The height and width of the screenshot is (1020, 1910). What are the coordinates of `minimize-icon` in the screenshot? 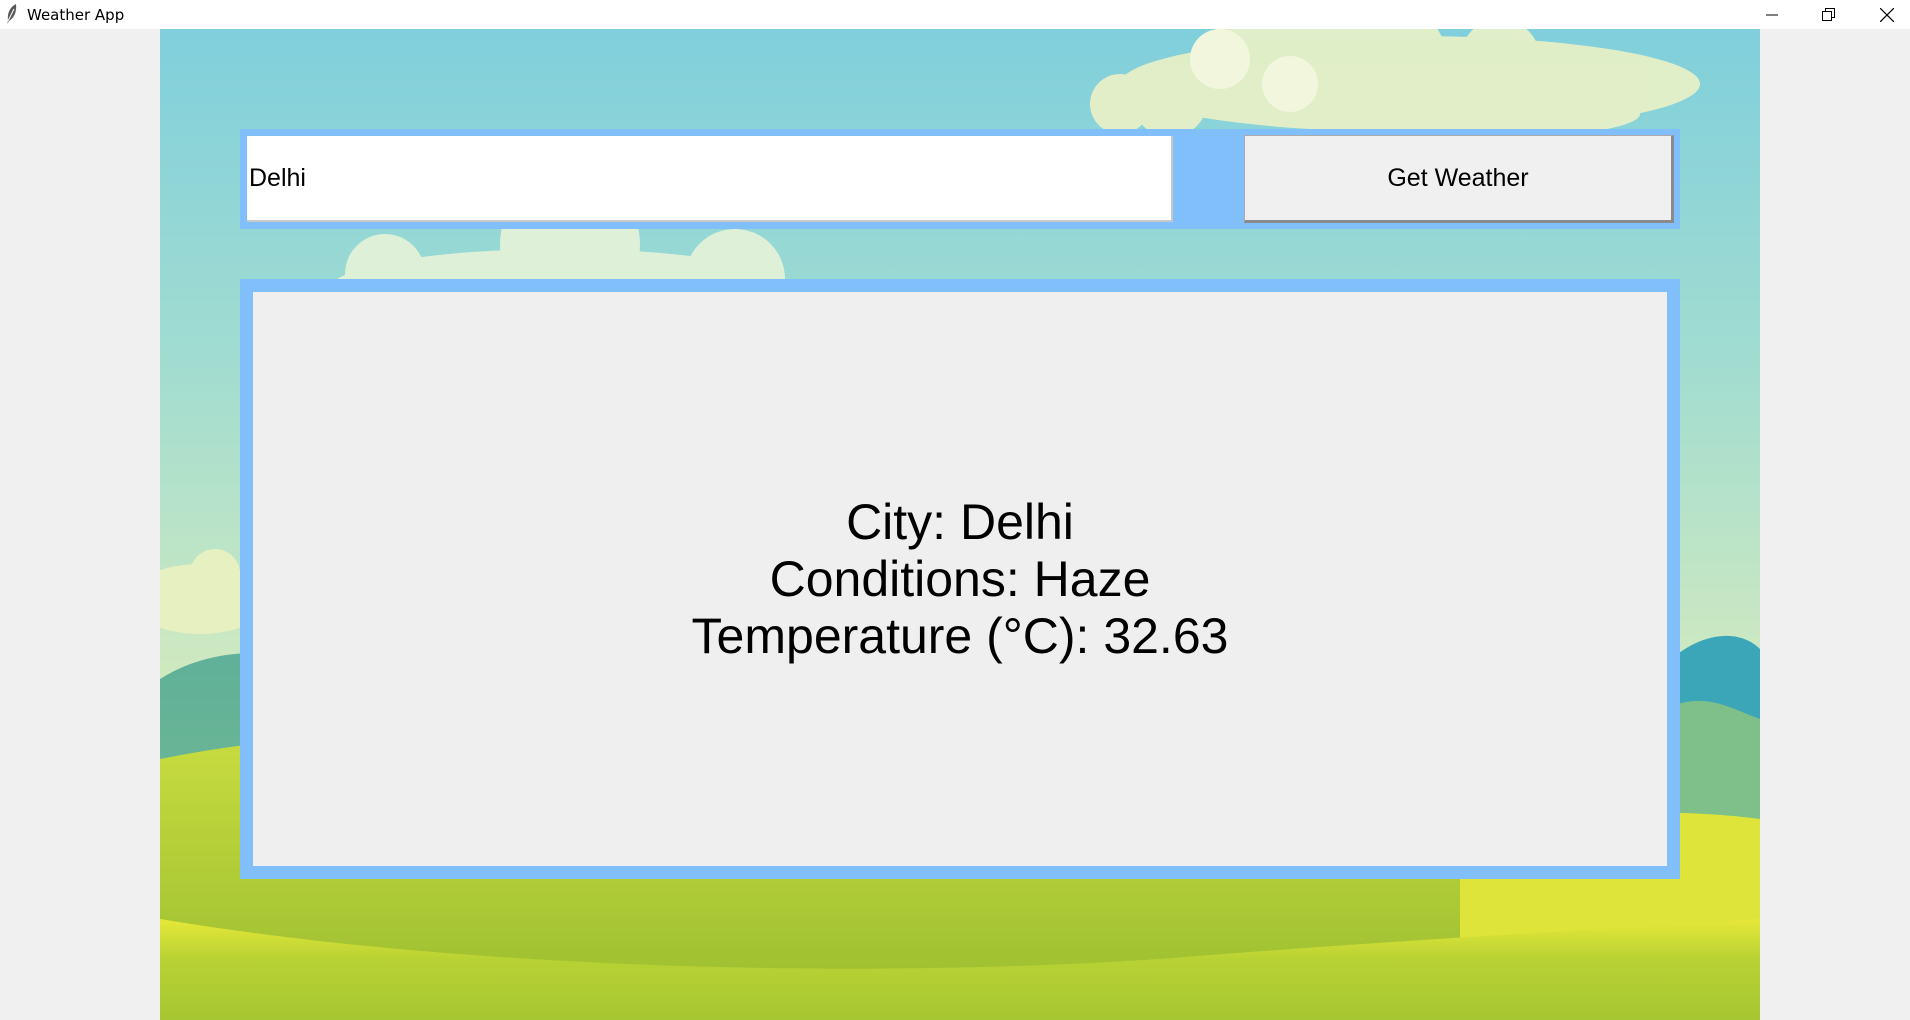 It's located at (1772, 14).